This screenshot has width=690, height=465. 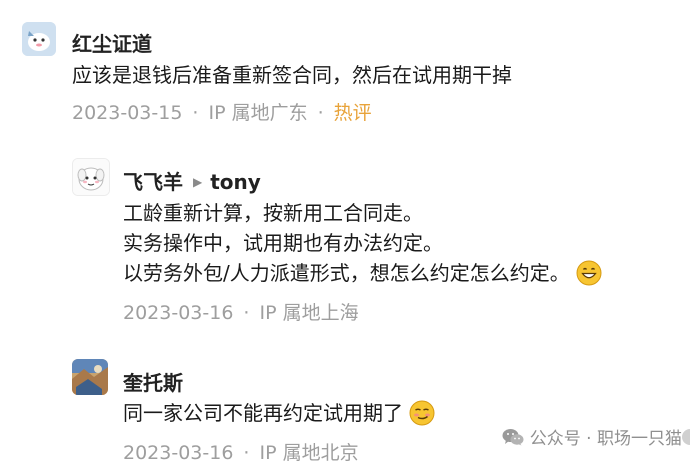 I want to click on triangle-right-icon: ▶, so click(x=198, y=182).